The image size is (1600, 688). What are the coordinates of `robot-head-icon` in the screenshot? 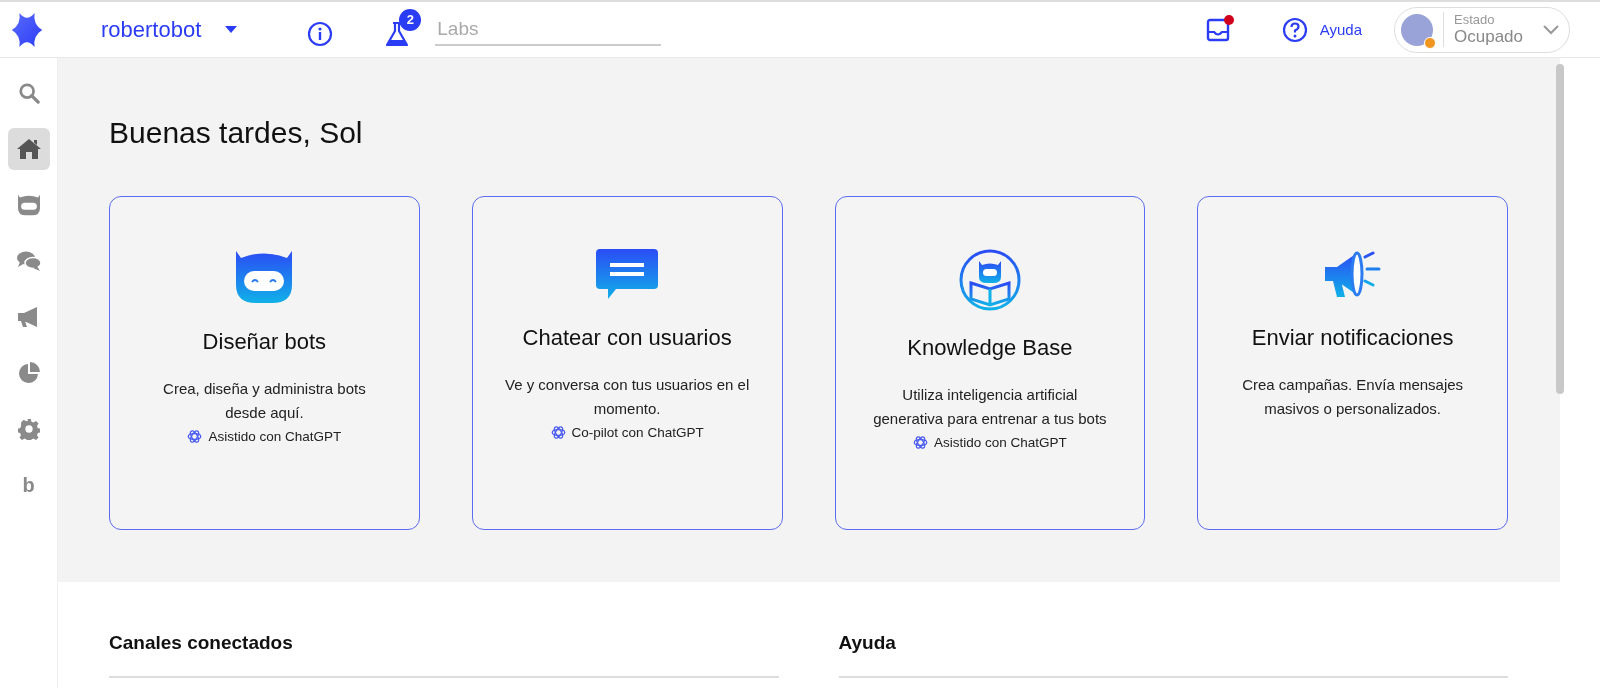 It's located at (28, 205).